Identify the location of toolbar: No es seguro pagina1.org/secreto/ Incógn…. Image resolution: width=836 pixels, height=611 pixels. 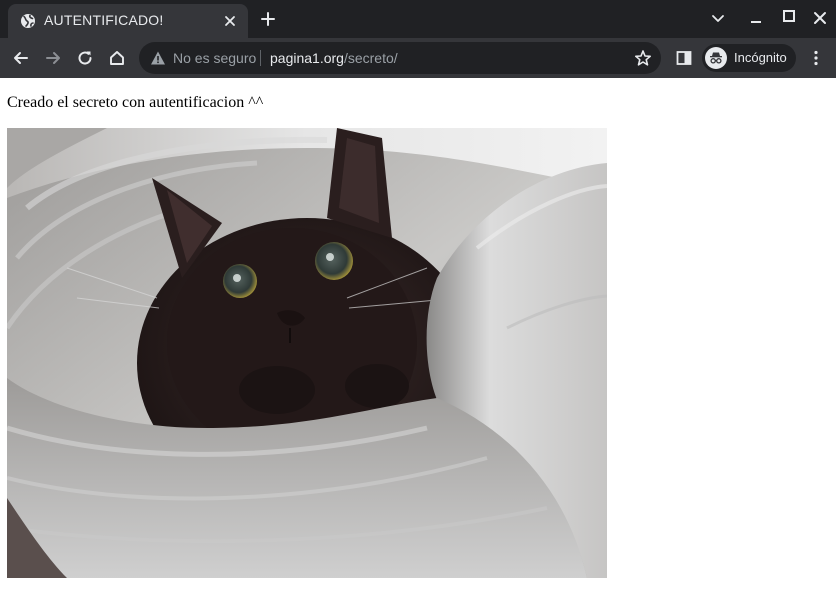
(418, 58).